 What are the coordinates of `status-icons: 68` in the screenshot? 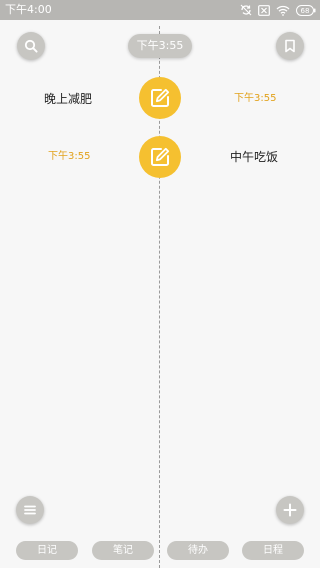 It's located at (278, 10).